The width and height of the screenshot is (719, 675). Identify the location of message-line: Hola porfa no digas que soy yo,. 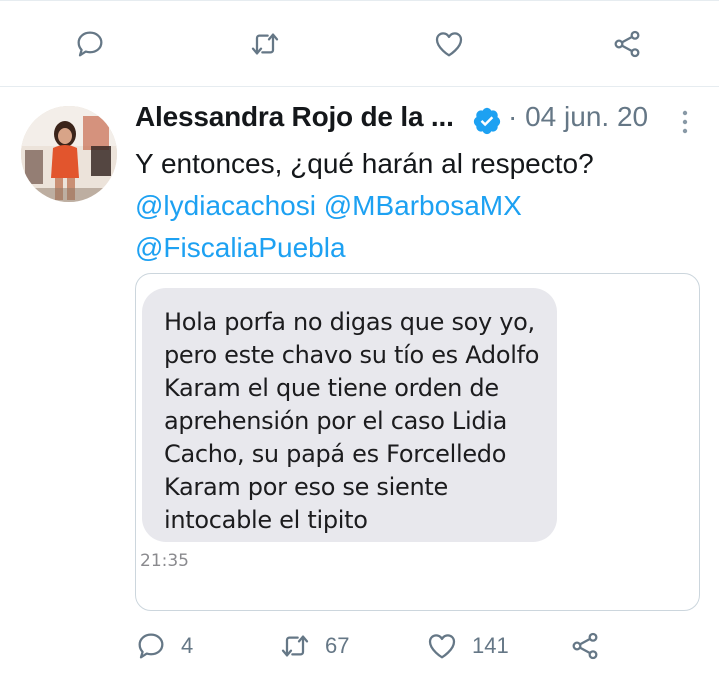
(349, 322).